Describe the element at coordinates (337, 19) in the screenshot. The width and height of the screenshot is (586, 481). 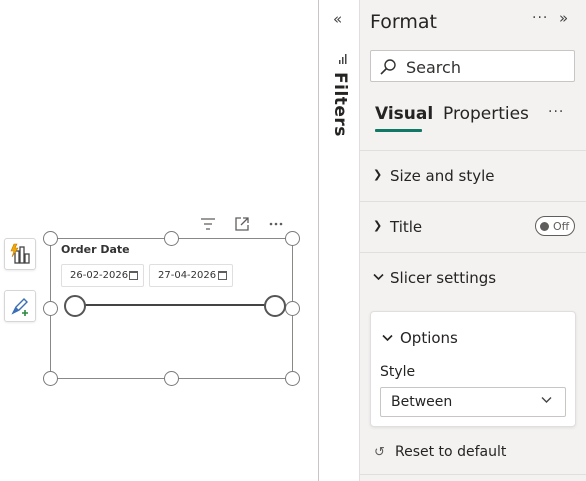
I see `collapse-filters-button: «` at that location.